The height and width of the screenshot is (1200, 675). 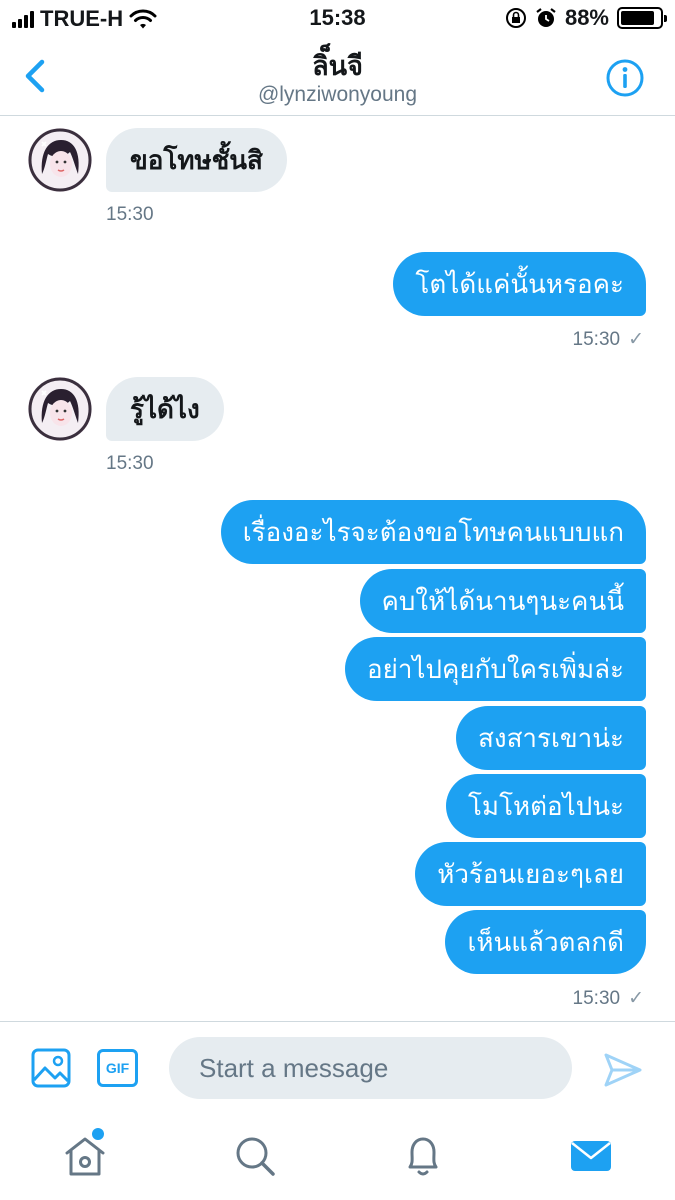 I want to click on outgoing-message: โตได้แค่นั้นหรอคะ, so click(x=519, y=284).